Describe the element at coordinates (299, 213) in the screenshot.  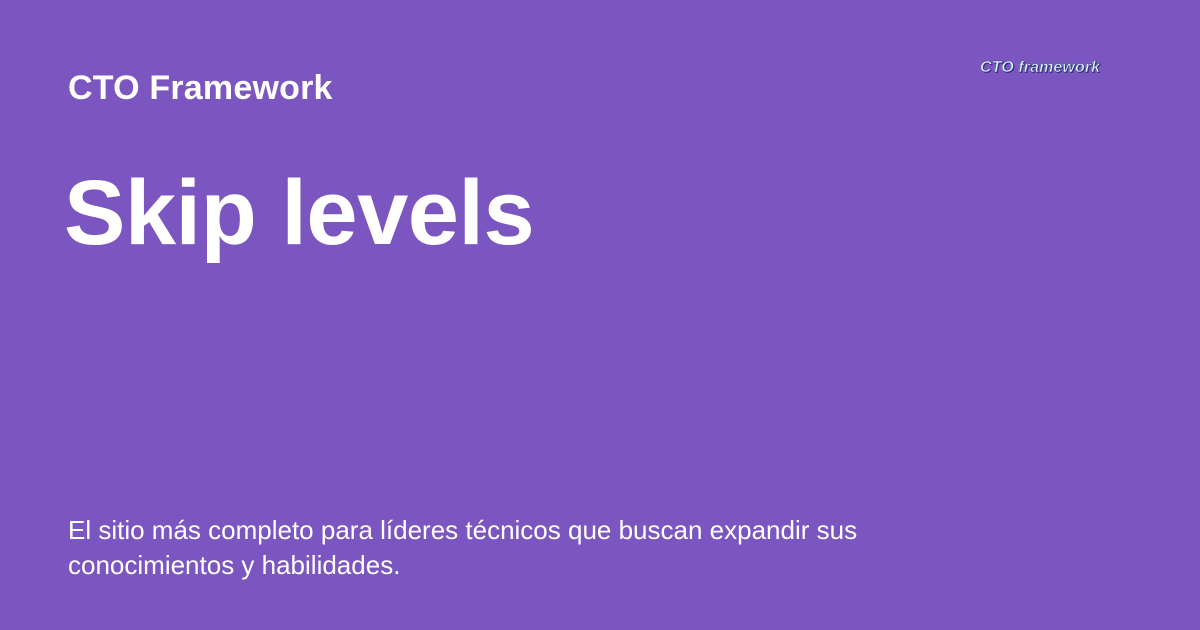
I see `page-title: Skip levels` at that location.